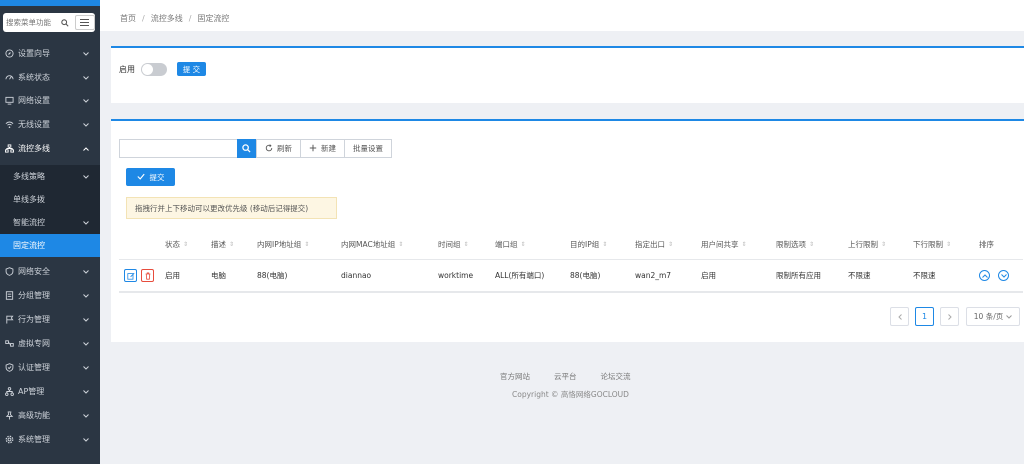 The width and height of the screenshot is (1024, 464). Describe the element at coordinates (29, 199) in the screenshot. I see `sidebar-subitem-label: 单线多拨` at that location.